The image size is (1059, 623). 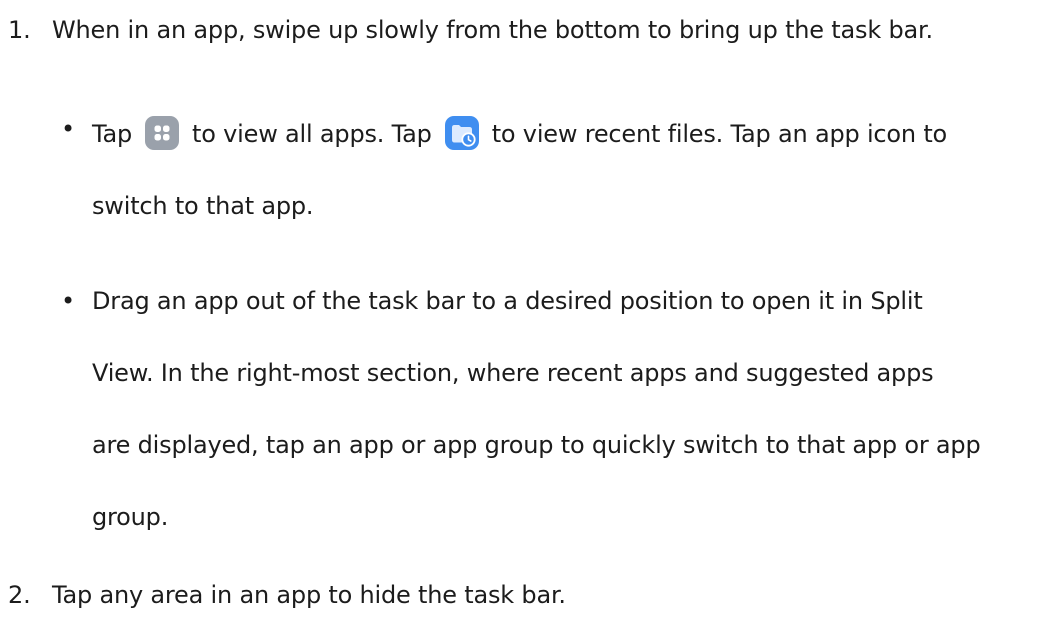 I want to click on all-apps-icon, so click(x=162, y=133).